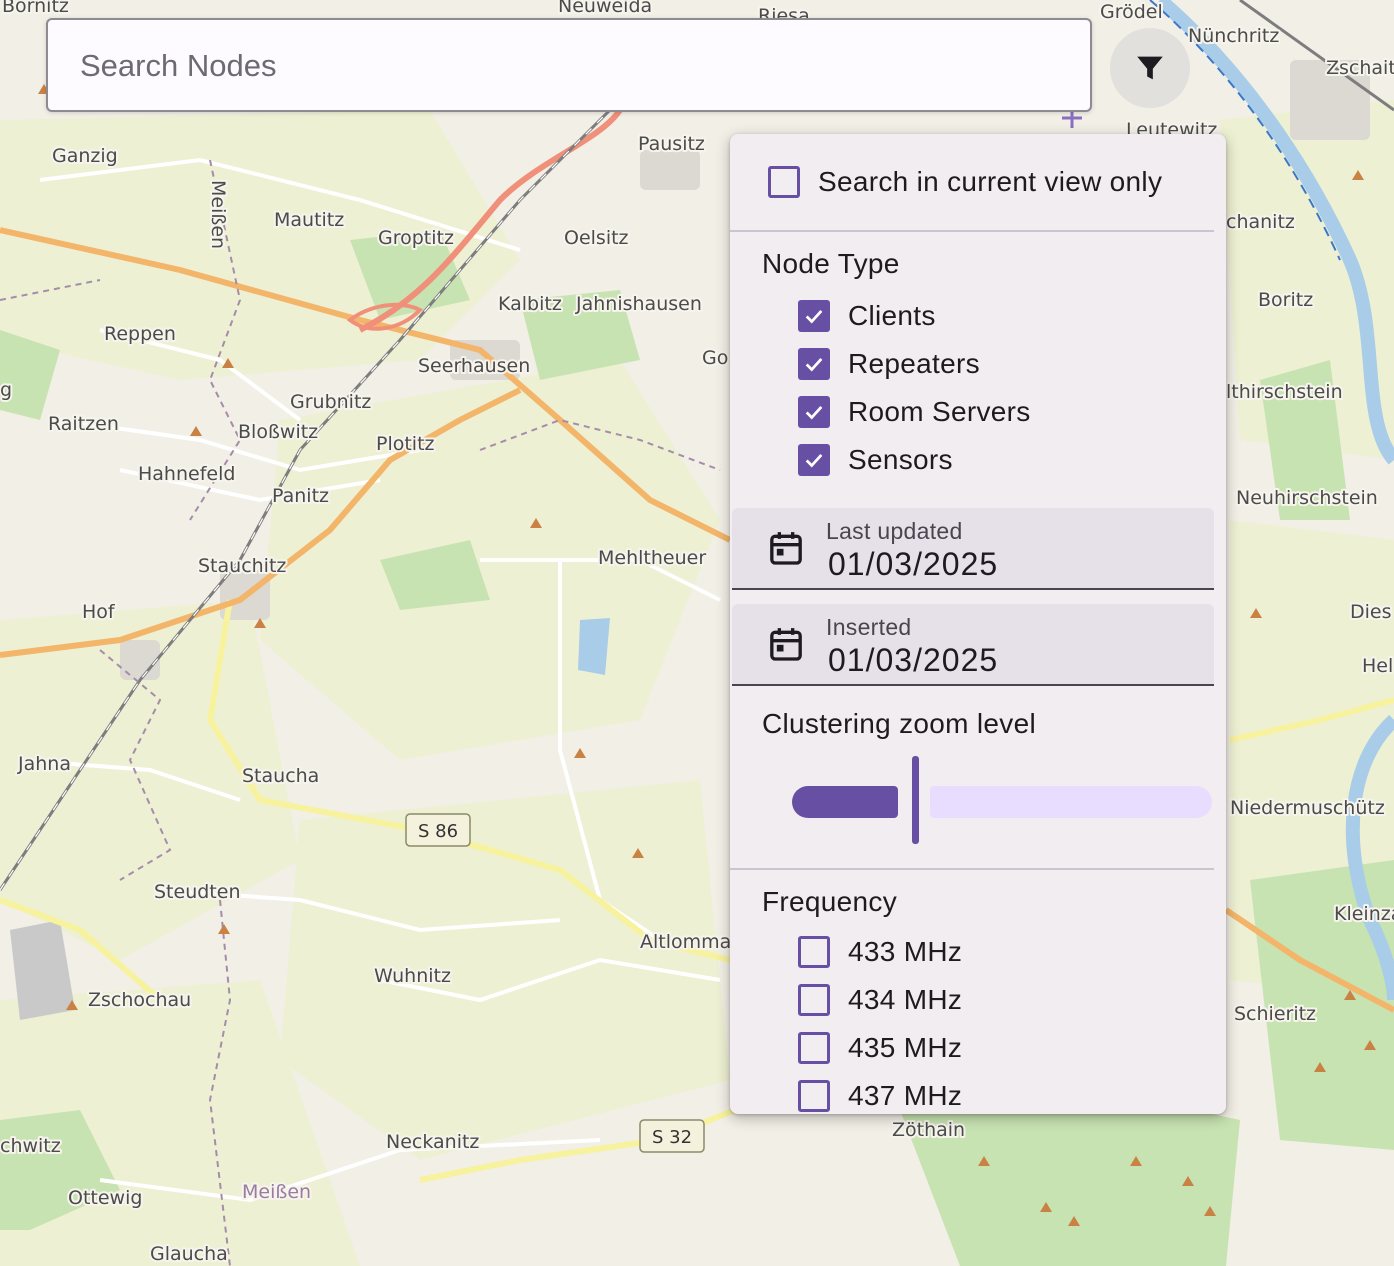  I want to click on map-place-label: Hel, so click(1377, 666).